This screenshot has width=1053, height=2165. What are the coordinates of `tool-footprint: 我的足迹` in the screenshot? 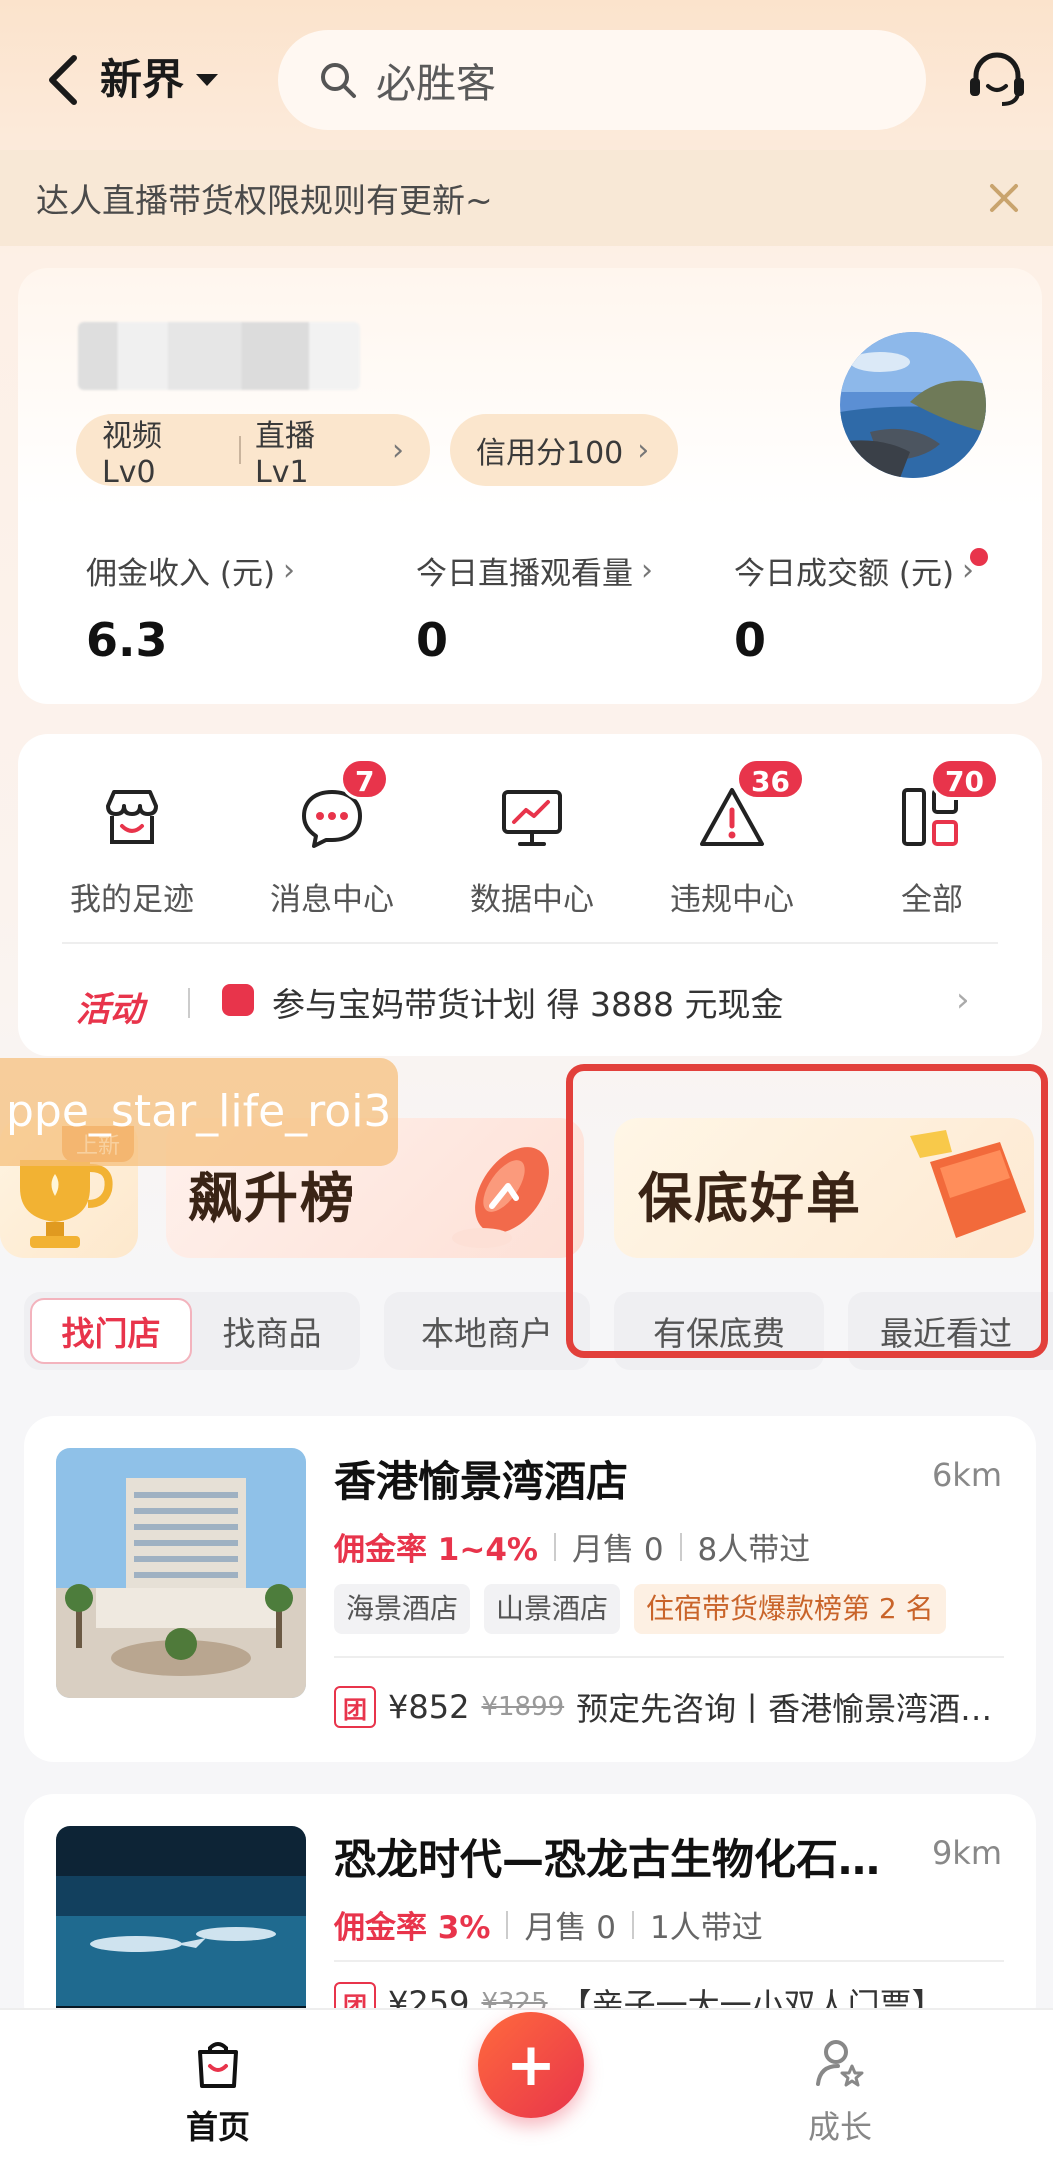 It's located at (132, 850).